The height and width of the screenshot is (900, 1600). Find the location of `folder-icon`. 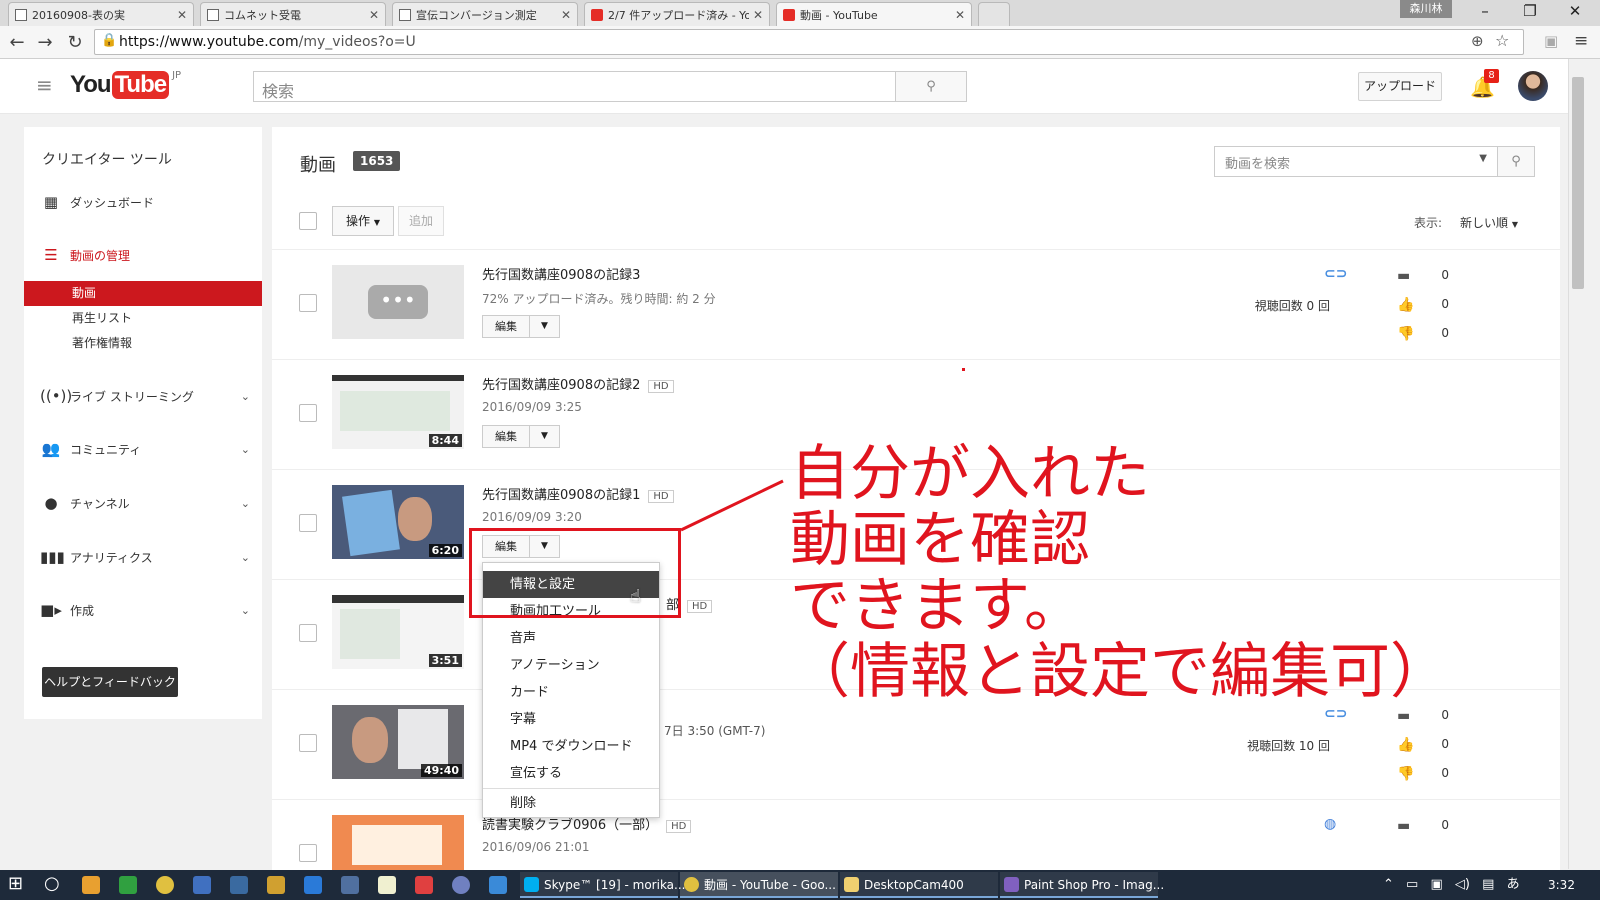

folder-icon is located at coordinates (276, 885).